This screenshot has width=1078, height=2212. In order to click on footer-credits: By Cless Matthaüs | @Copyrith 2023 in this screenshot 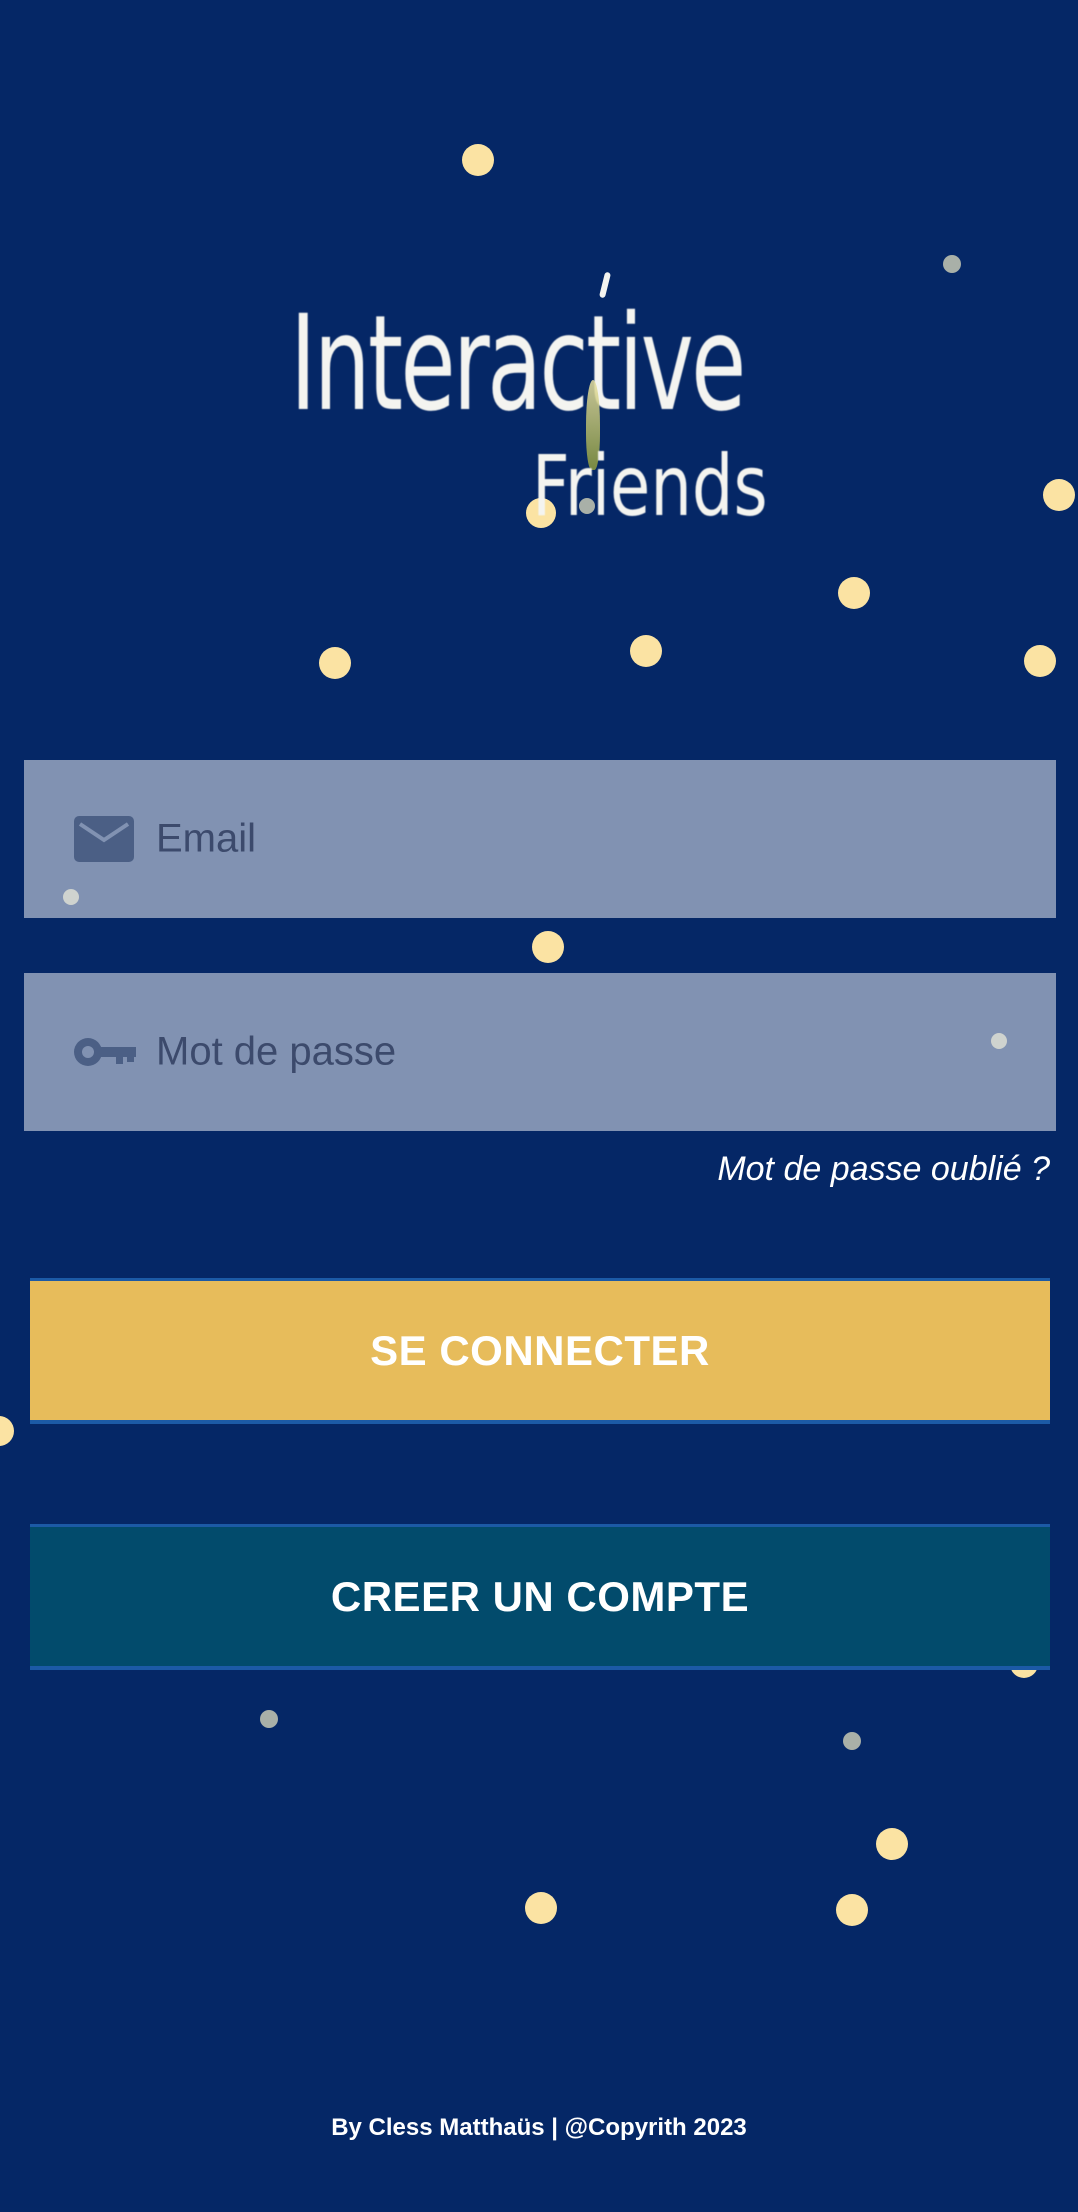, I will do `click(539, 2127)`.